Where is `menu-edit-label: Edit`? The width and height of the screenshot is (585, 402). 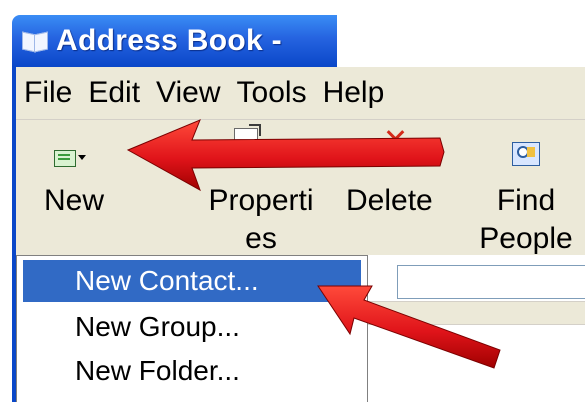 menu-edit-label: Edit is located at coordinates (114, 92).